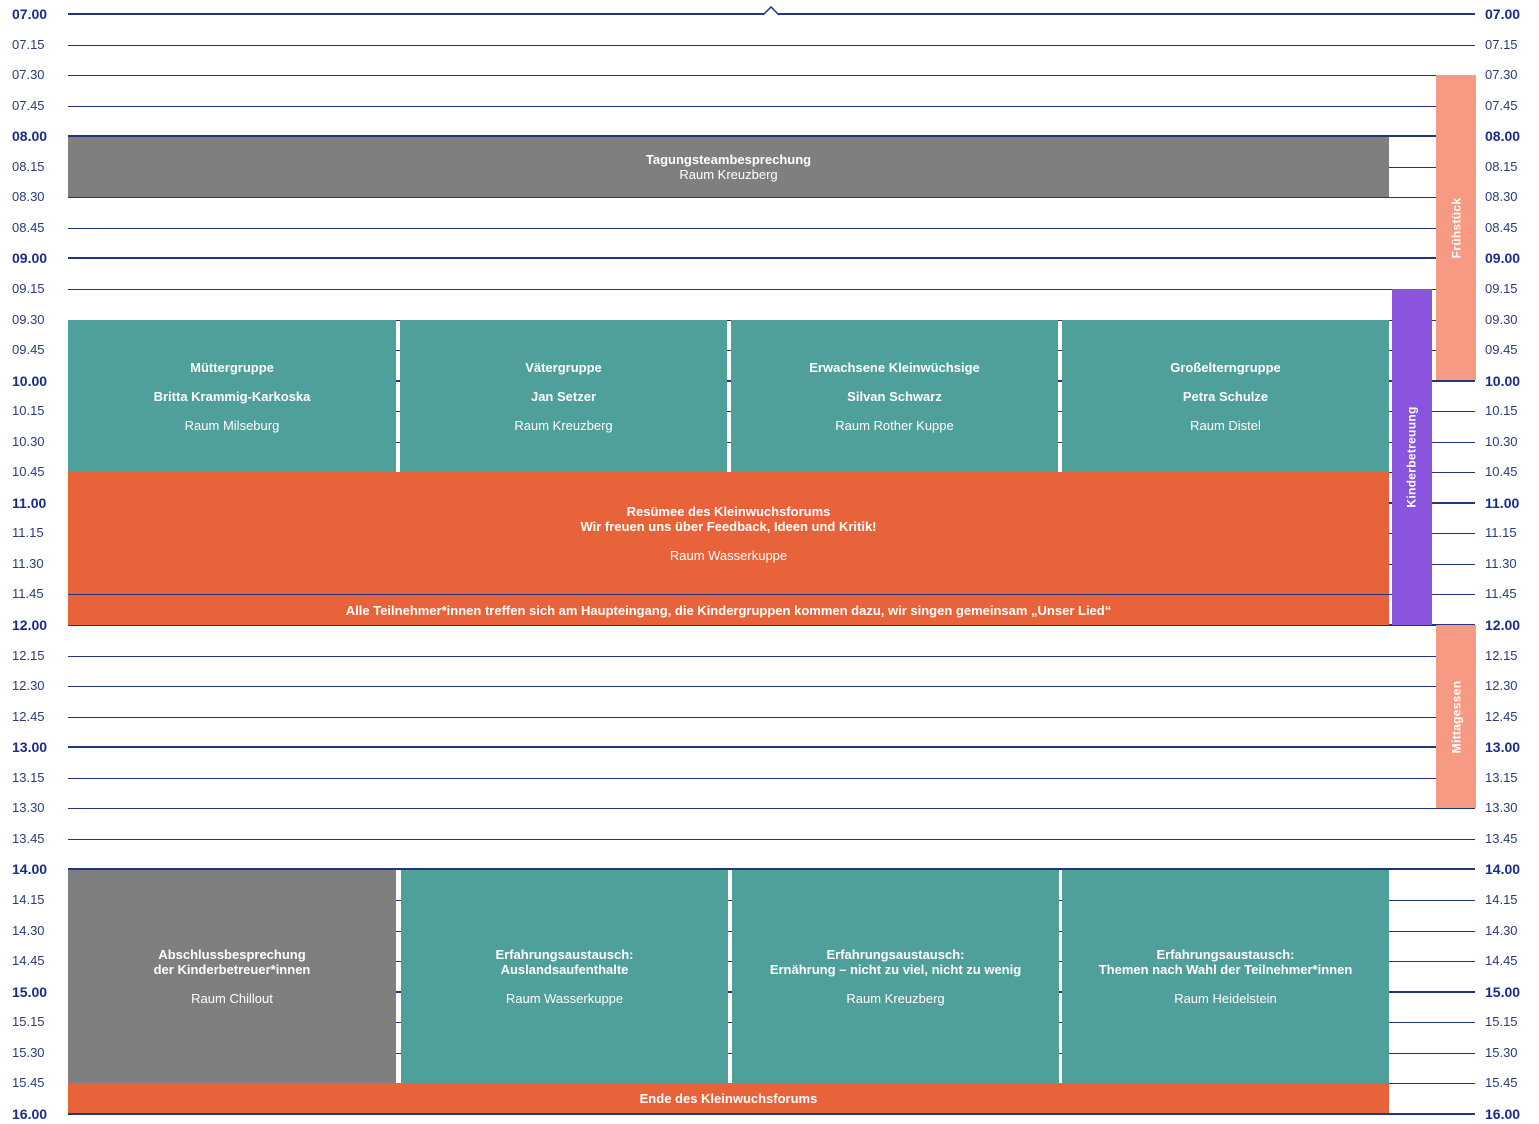 This screenshot has width=1539, height=1124. I want to click on session-label: Kinderbetreuung, so click(1412, 457).